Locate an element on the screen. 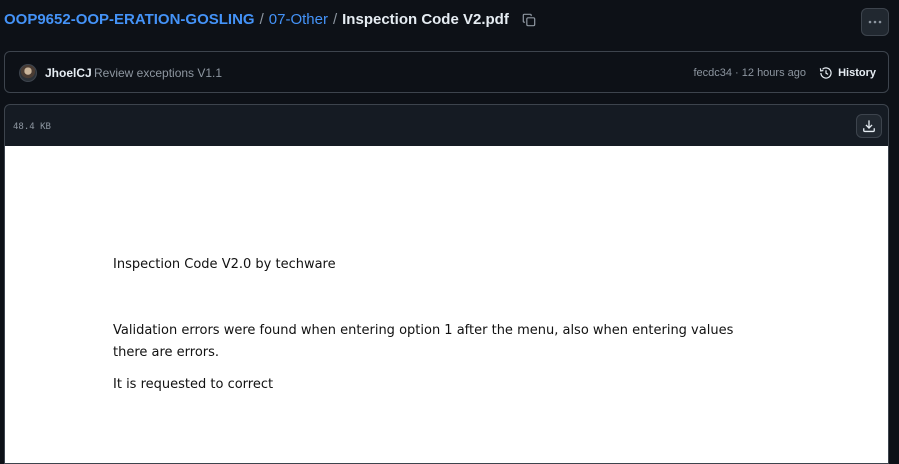  more-options-button is located at coordinates (875, 22).